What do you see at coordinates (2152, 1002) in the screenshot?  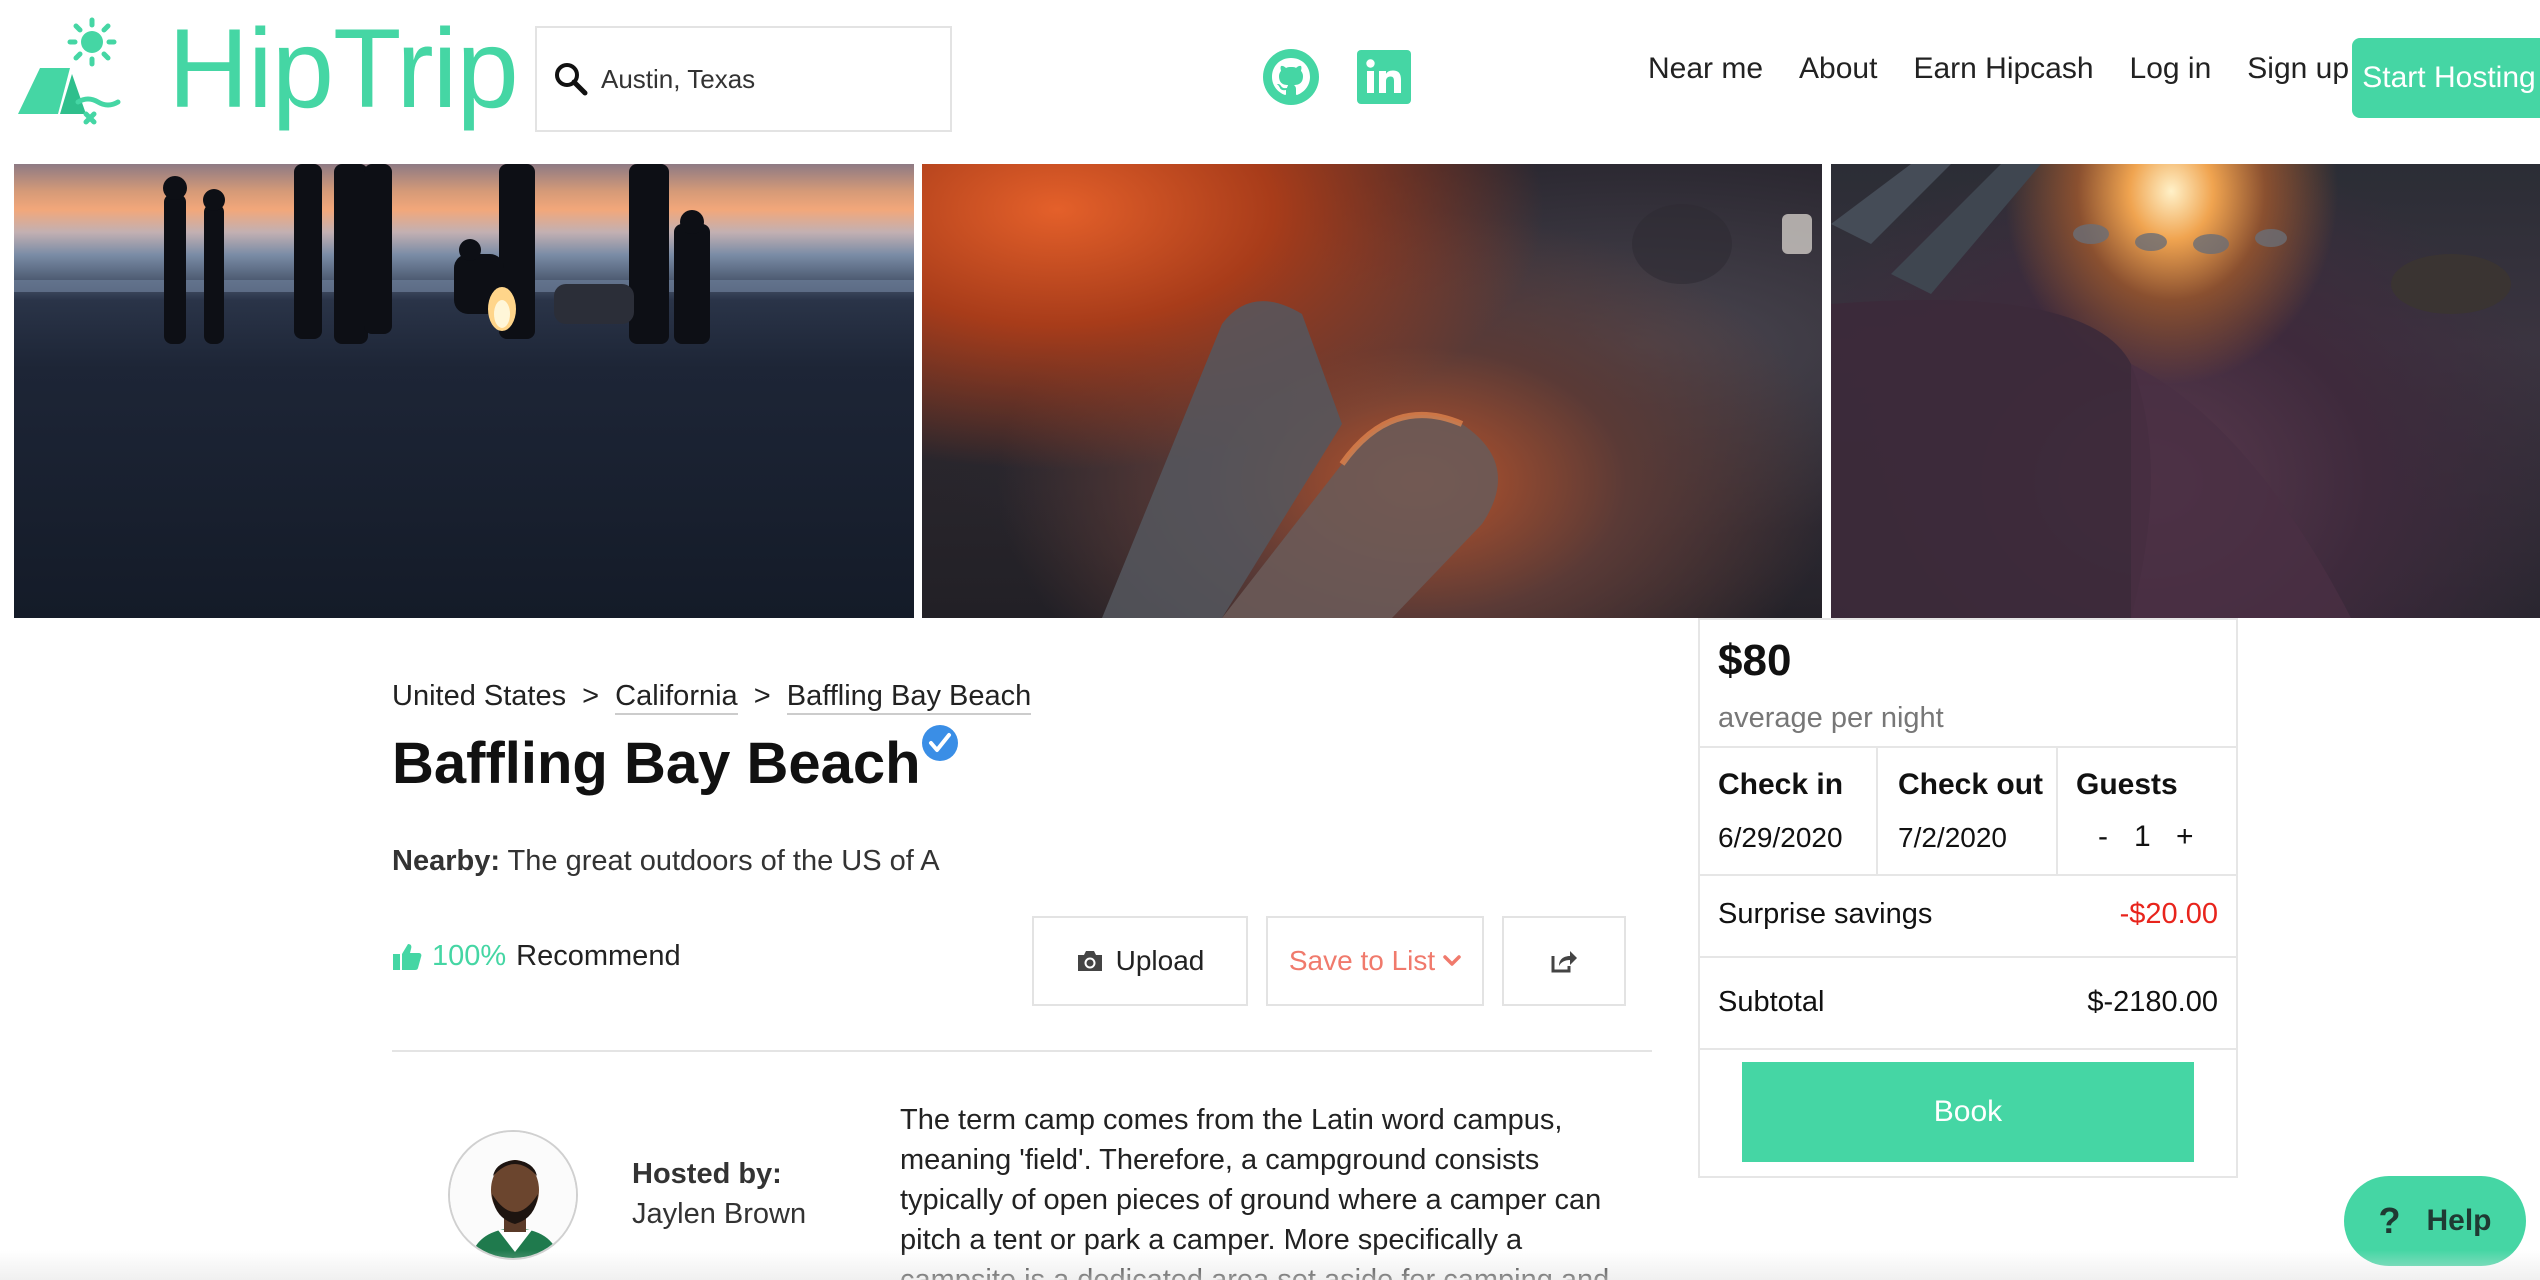 I see `subtotal-value: $-2180.00` at bounding box center [2152, 1002].